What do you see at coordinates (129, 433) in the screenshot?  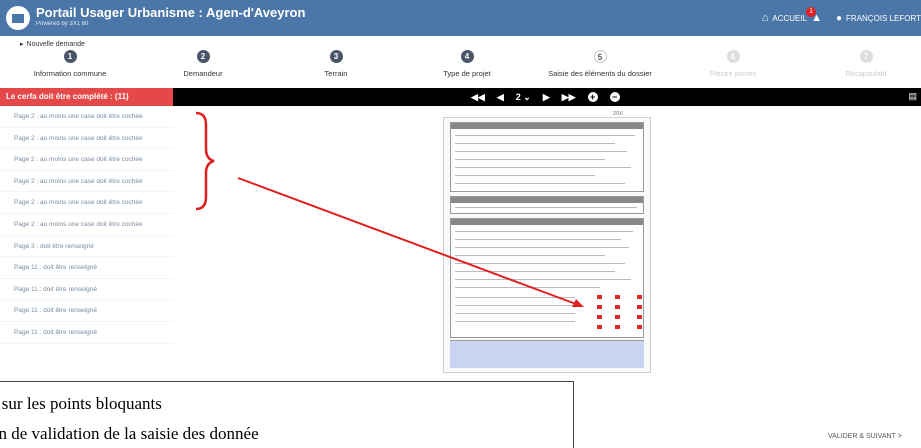 I see `caption-line-2: on de validation de la saisie des donnée` at bounding box center [129, 433].